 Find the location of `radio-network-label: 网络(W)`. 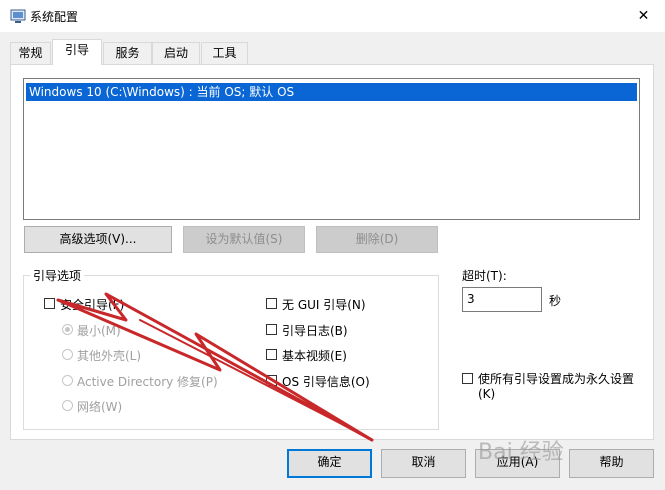

radio-network-label: 网络(W) is located at coordinates (100, 407).